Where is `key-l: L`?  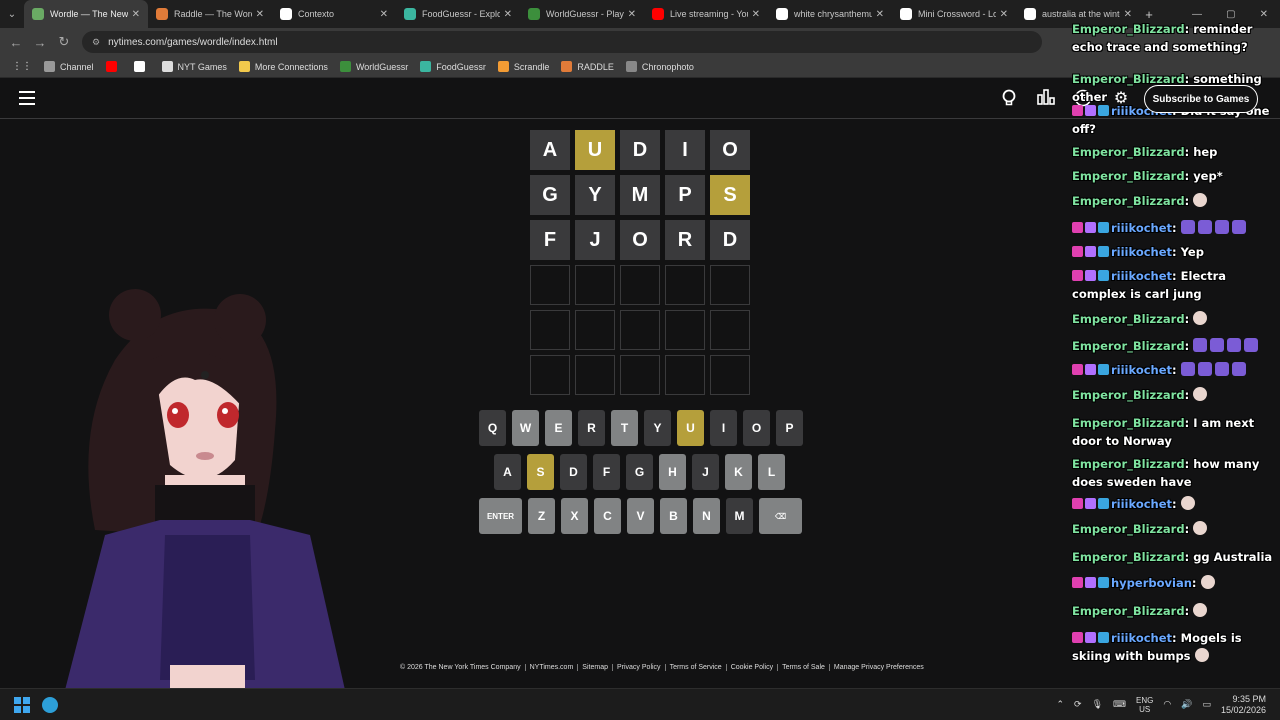
key-l: L is located at coordinates (771, 472).